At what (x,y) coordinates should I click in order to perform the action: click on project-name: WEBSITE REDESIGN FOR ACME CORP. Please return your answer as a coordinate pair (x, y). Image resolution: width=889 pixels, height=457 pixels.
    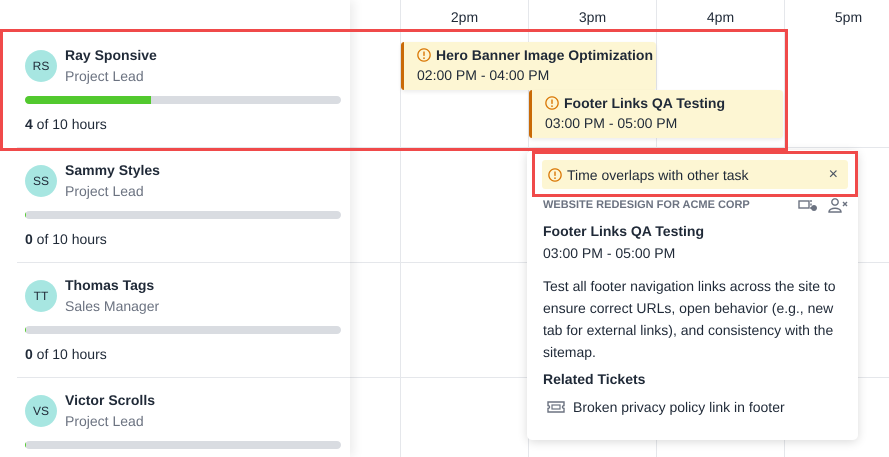
    Looking at the image, I should click on (647, 205).